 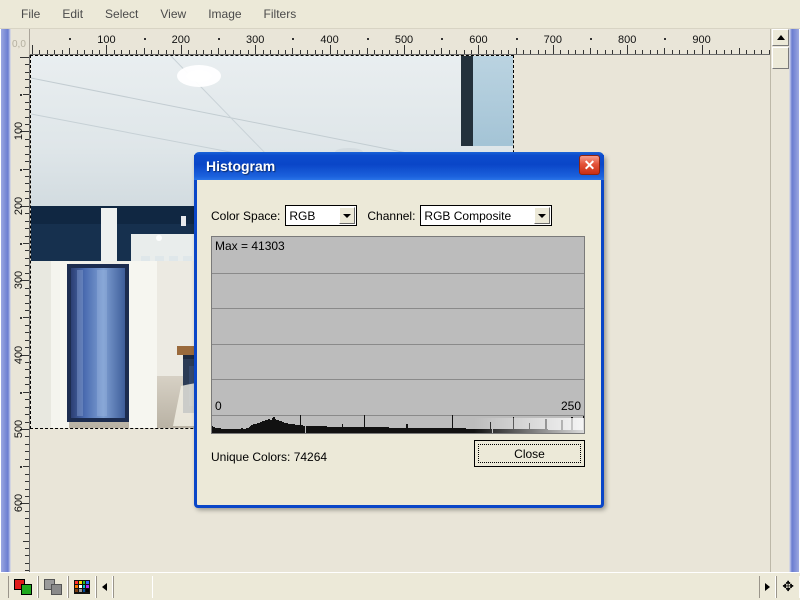 I want to click on vertical-scrollbar, so click(x=779, y=300).